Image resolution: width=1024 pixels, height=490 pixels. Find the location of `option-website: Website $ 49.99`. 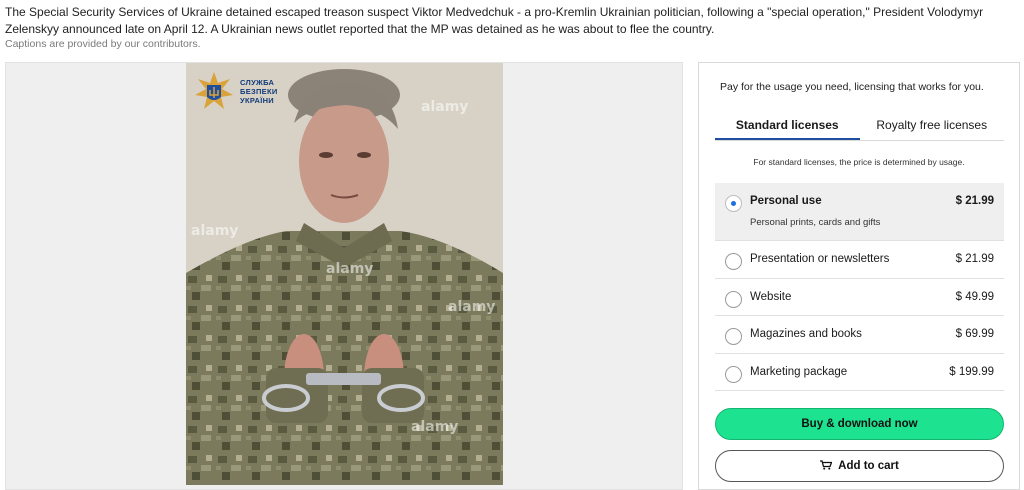

option-website: Website $ 49.99 is located at coordinates (859, 297).